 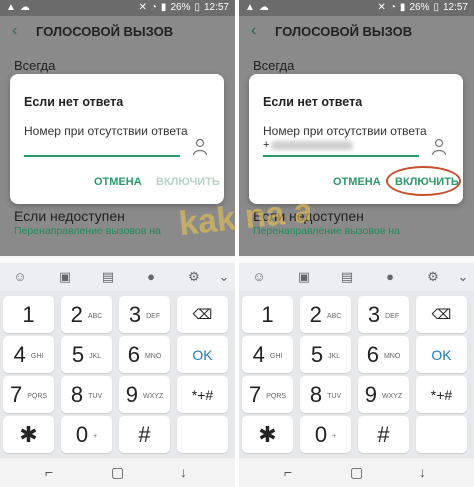 I want to click on number-input: +, so click(x=308, y=145).